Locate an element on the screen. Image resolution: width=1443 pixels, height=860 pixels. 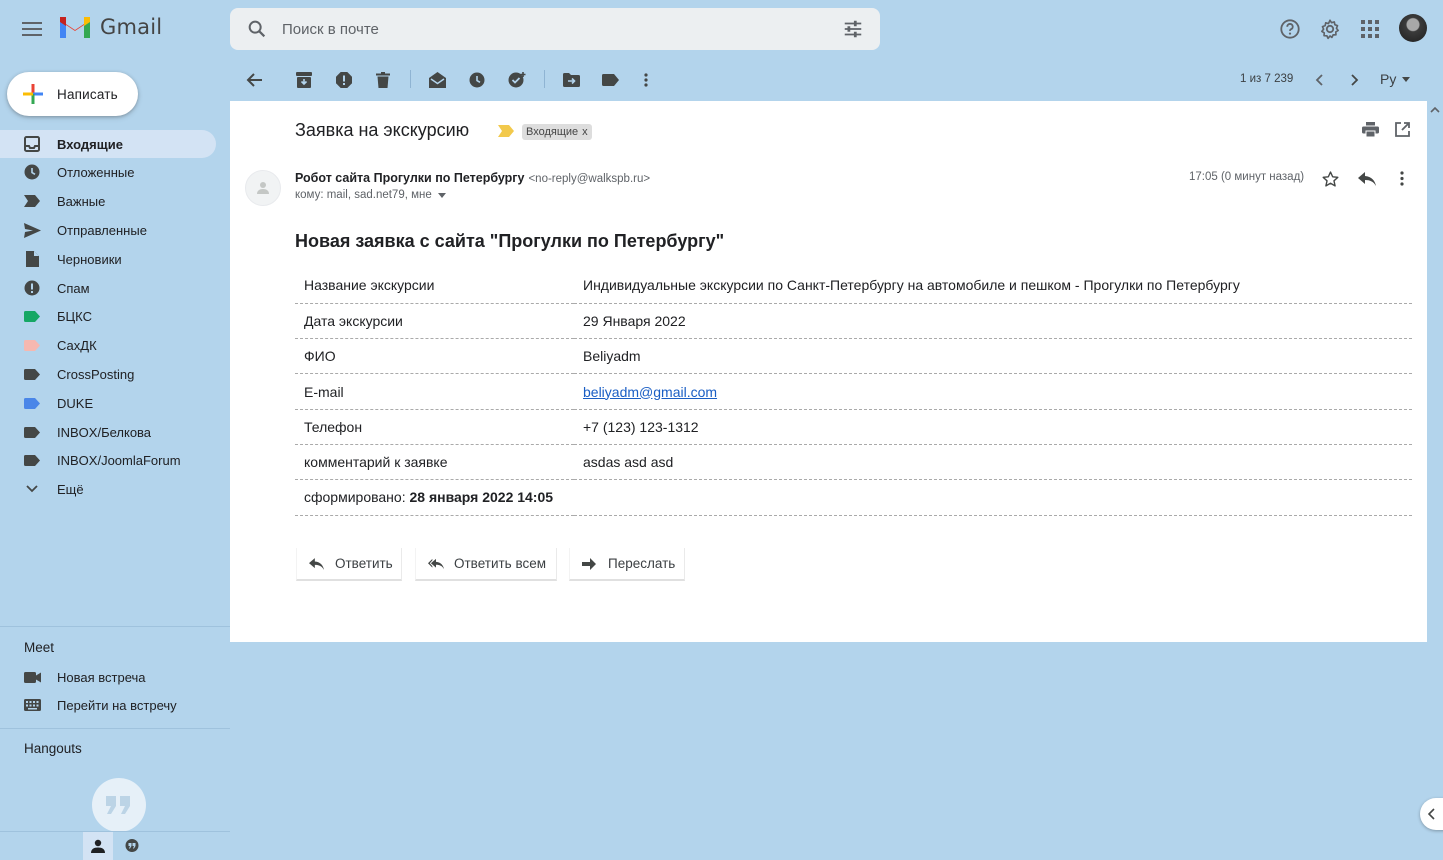
input-tools-button: Ру is located at coordinates (1395, 79).